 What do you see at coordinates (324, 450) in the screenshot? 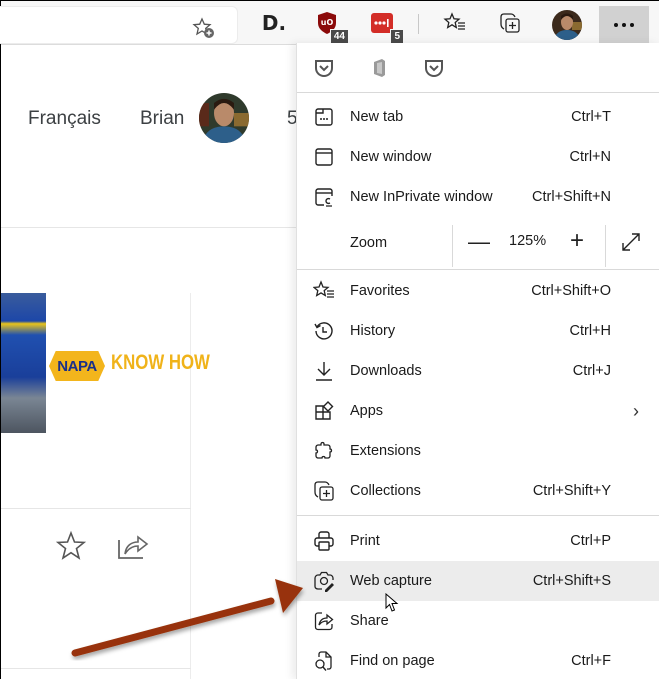
I see `extensions-icon` at bounding box center [324, 450].